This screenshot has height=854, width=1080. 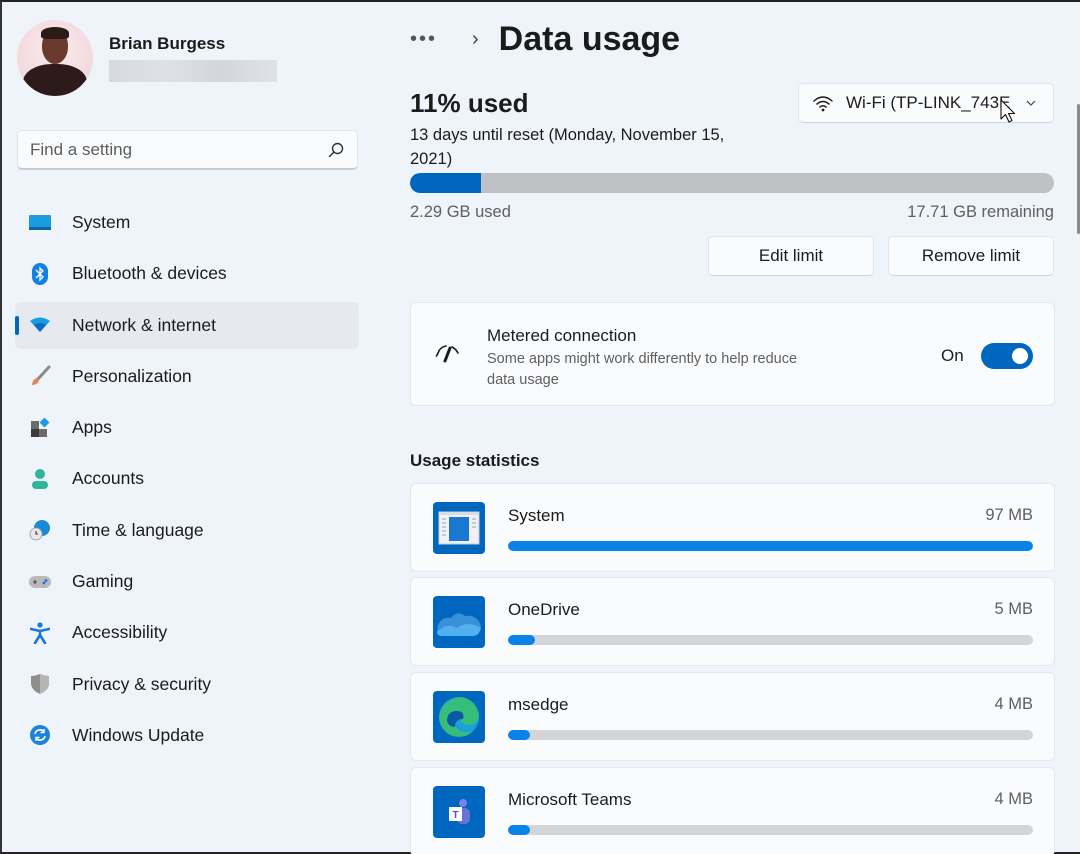 I want to click on usage-statistics-heading: Usage statistics, so click(x=475, y=460).